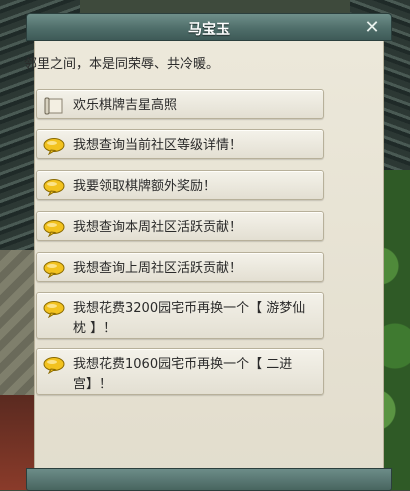  Describe the element at coordinates (122, 64) in the screenshot. I see `npc-intro-text: 邻里之间，本是同荣辱、共冷暖。` at that location.